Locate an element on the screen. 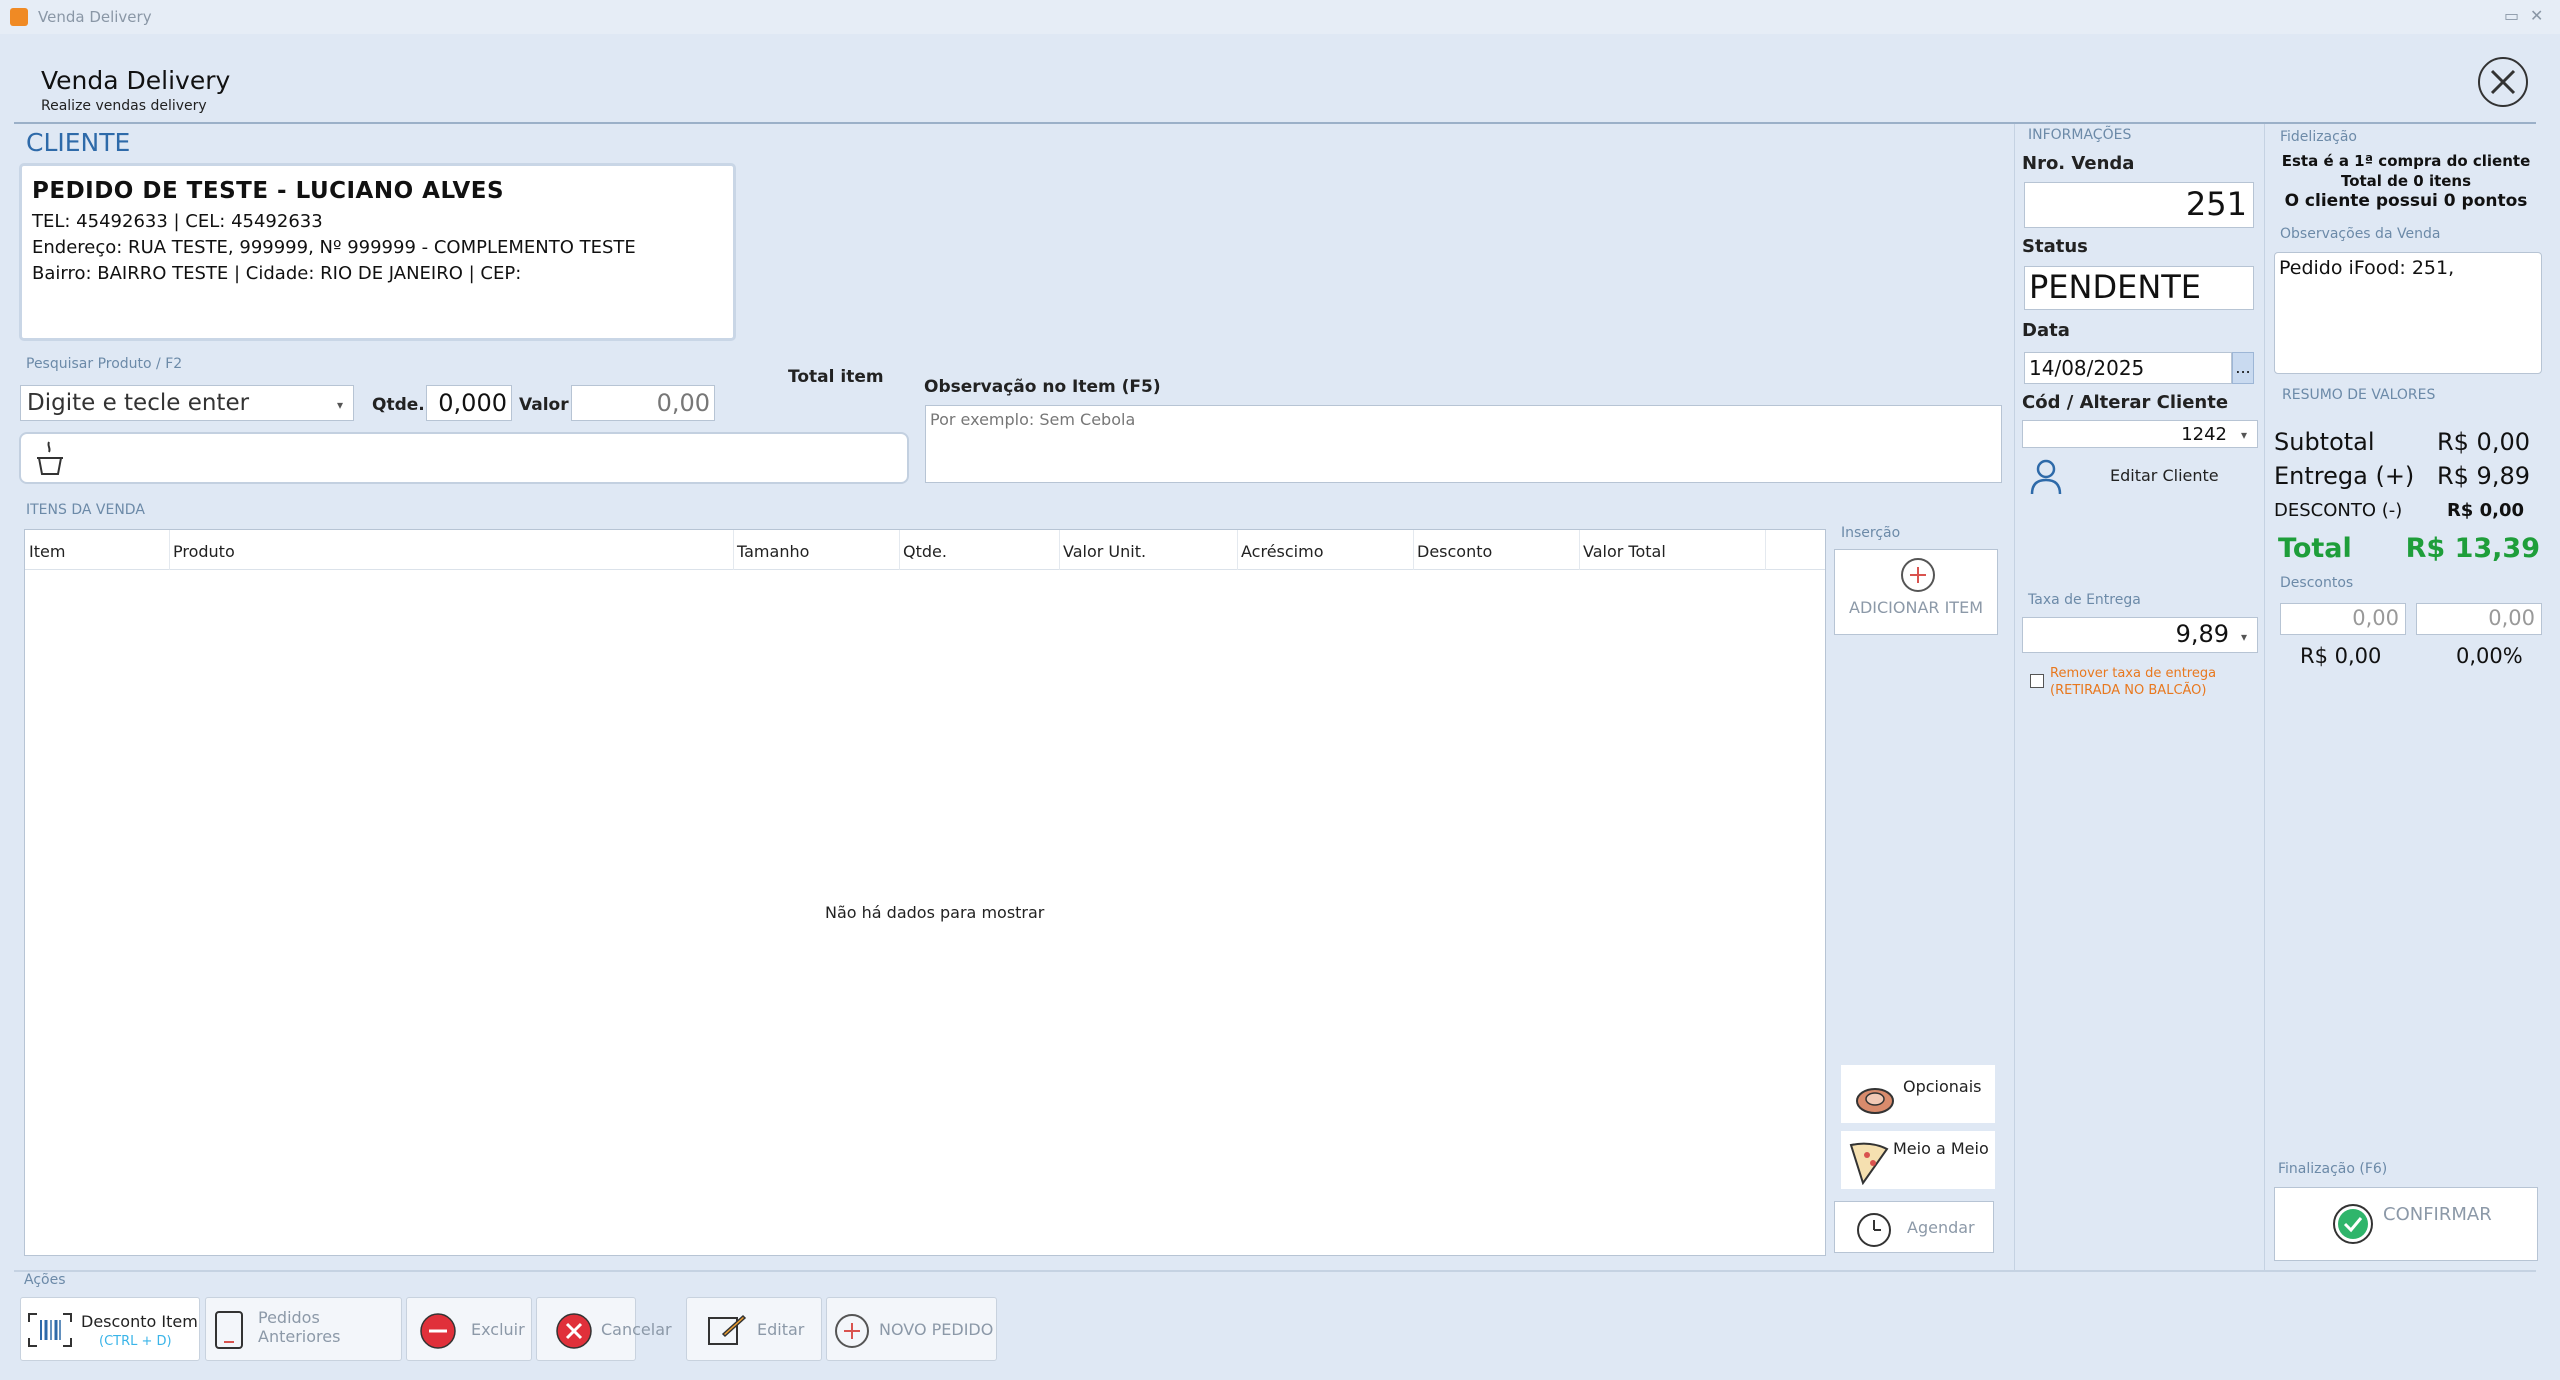  cancelar-button: Cancelar is located at coordinates (604, 1329).